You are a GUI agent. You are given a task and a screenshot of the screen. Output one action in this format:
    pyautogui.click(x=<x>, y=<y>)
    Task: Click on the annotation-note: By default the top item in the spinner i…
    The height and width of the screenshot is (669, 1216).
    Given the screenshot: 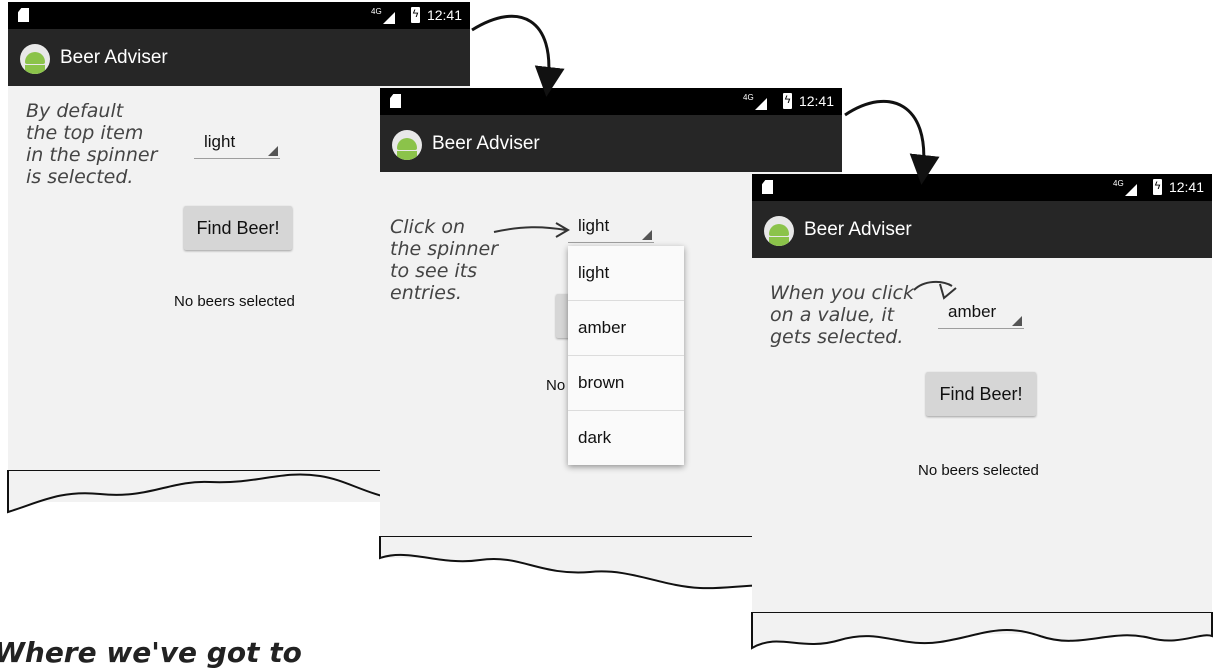 What is the action you would take?
    pyautogui.click(x=92, y=144)
    